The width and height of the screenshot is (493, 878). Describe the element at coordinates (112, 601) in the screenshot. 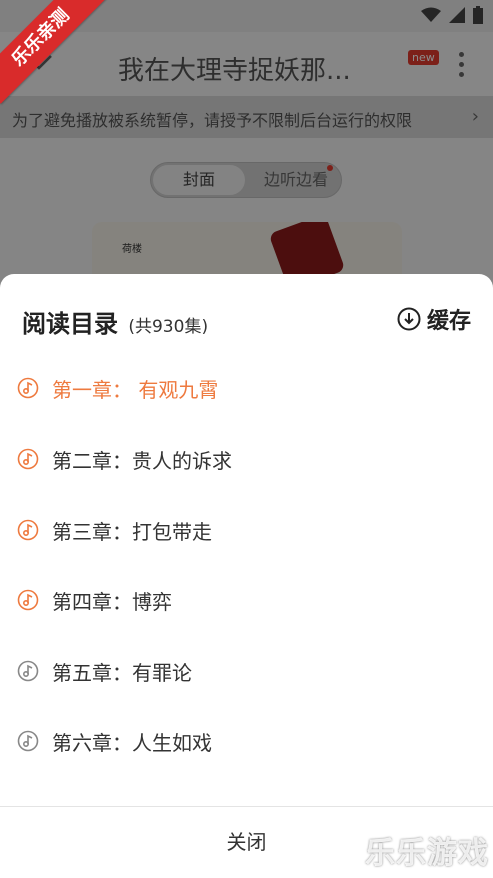

I see `chapter-label: 第四章：博弈` at that location.